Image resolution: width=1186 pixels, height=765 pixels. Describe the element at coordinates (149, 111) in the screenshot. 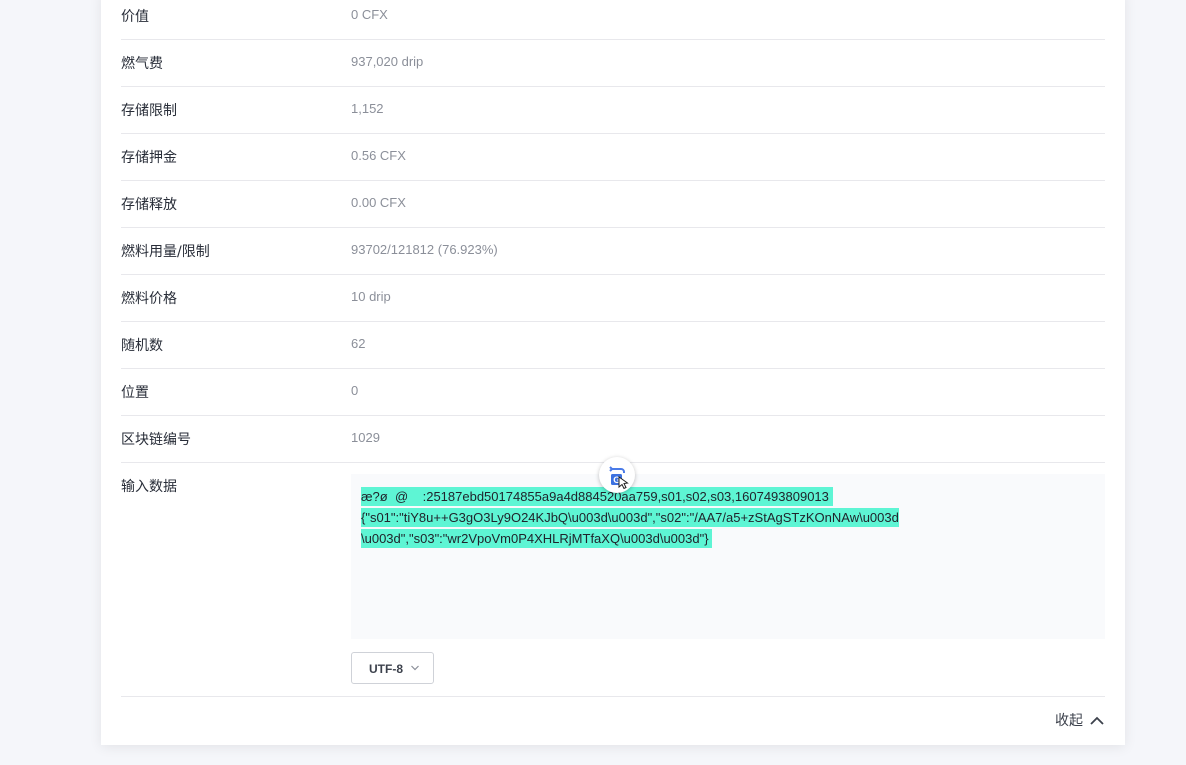

I see `detail-label: 存储限制` at that location.